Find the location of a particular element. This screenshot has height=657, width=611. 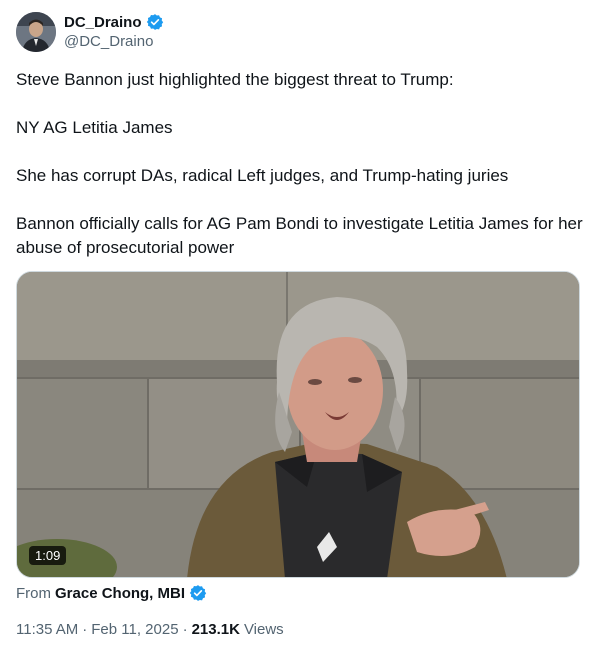

tweet-paragraph: NY AG Letitia James is located at coordinates (94, 127).